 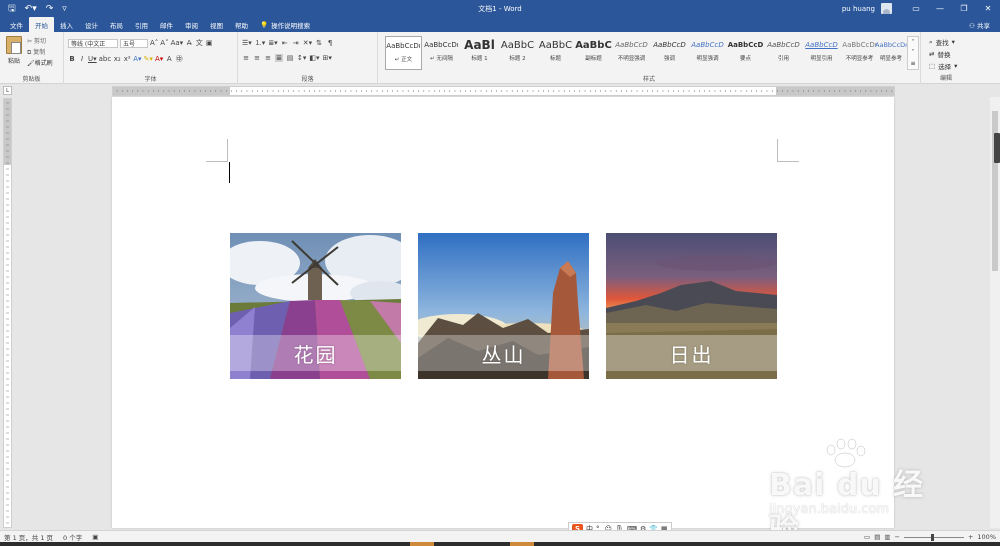 What do you see at coordinates (285, 43) in the screenshot?
I see `decrease-indent-icon: ⇤` at bounding box center [285, 43].